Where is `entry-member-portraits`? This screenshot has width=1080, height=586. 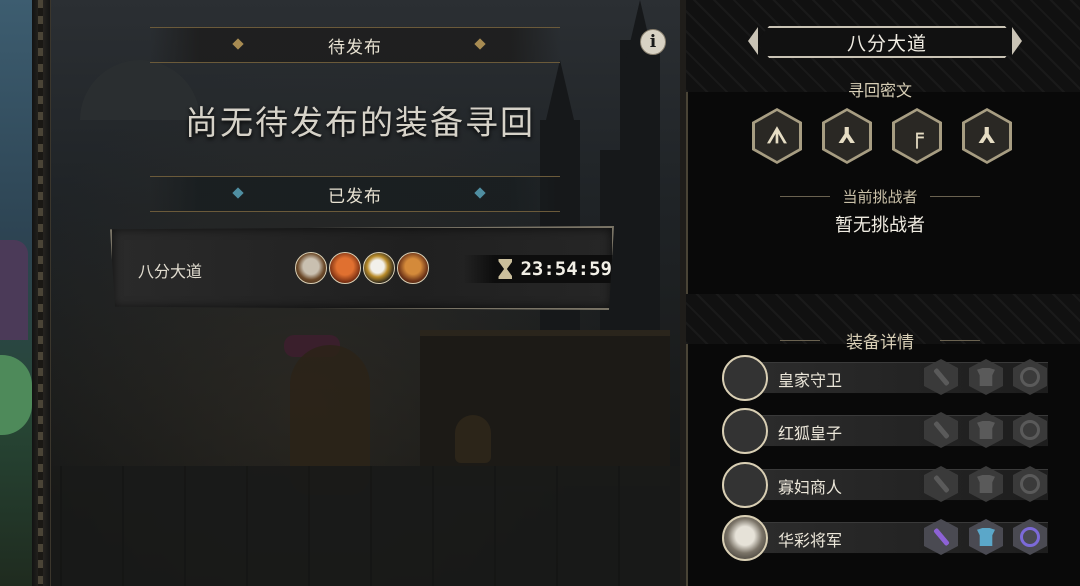
entry-member-portraits is located at coordinates (362, 268).